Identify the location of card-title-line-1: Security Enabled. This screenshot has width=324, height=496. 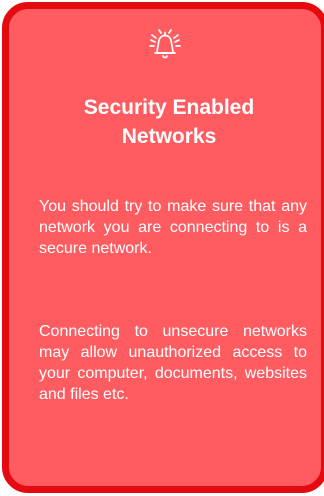
(169, 107).